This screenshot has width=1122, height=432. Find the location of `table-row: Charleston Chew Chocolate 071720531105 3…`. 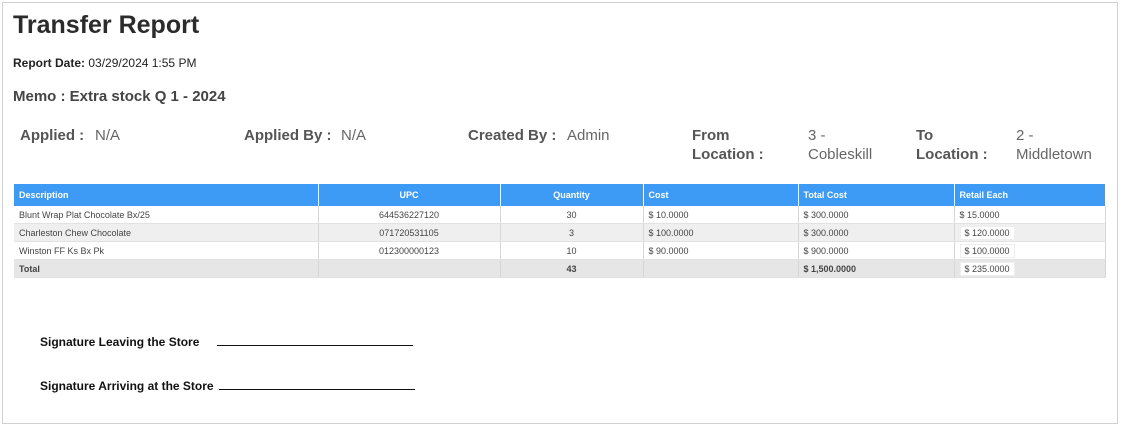

table-row: Charleston Chew Chocolate 071720531105 3… is located at coordinates (560, 232).